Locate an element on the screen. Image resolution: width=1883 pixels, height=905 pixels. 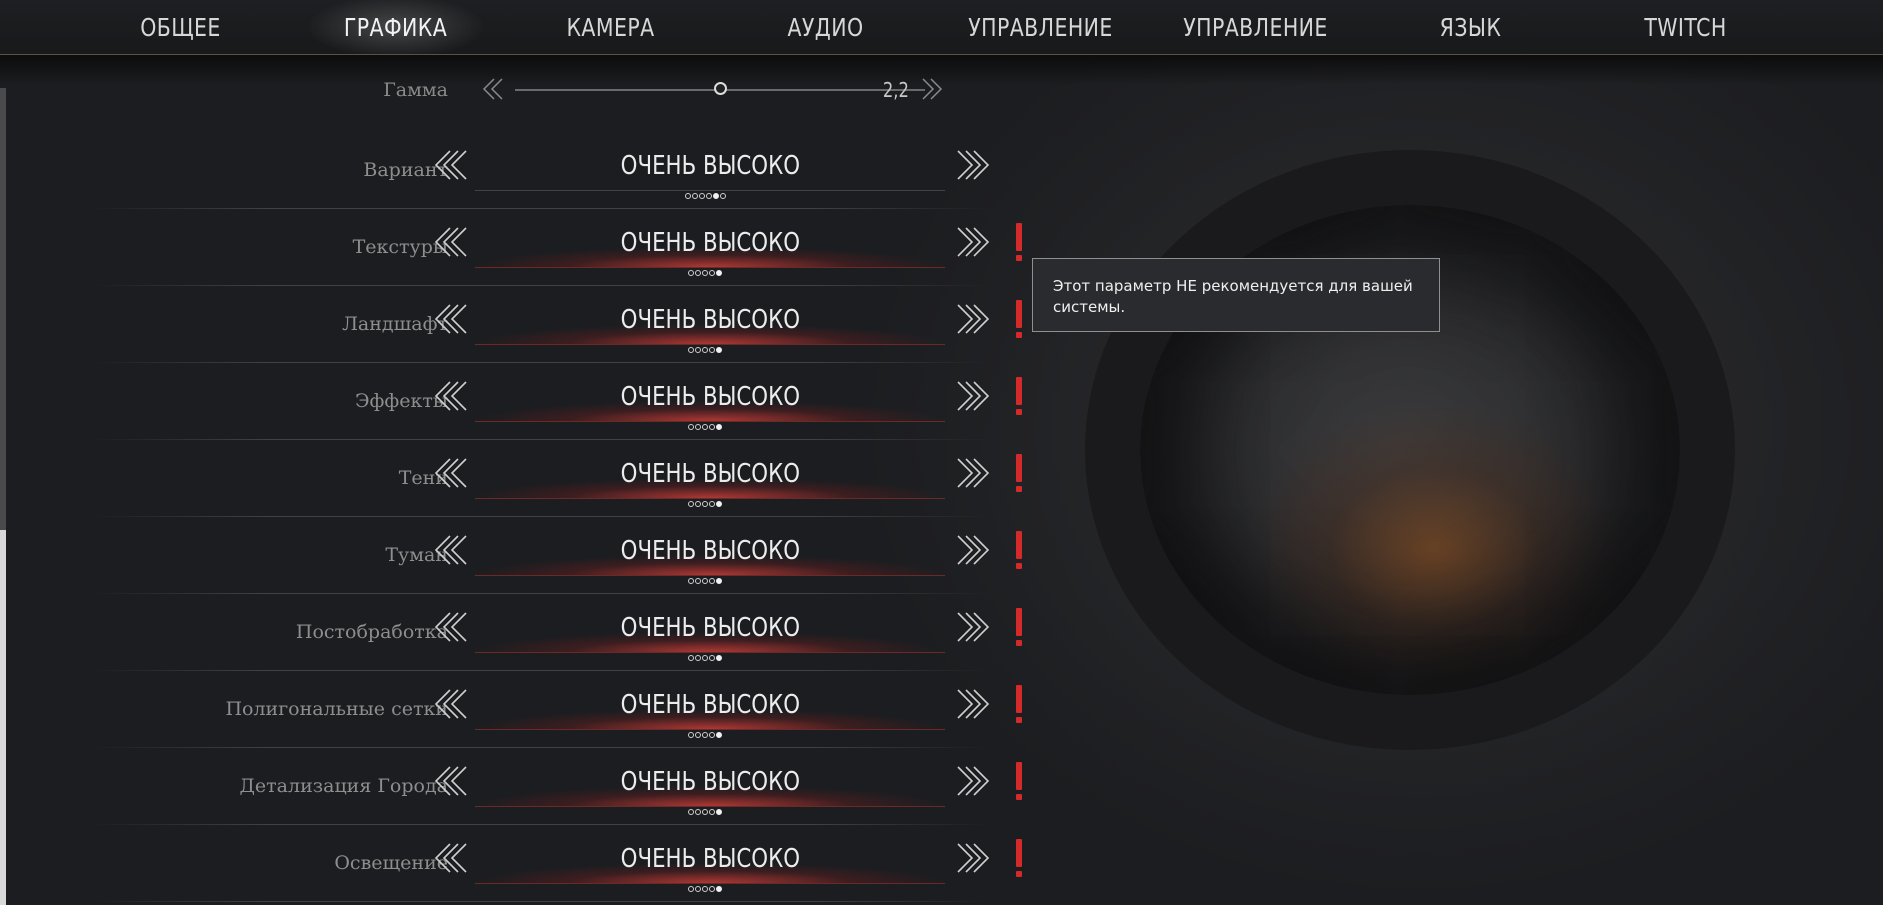
scrollbar-track is located at coordinates (3, 309).